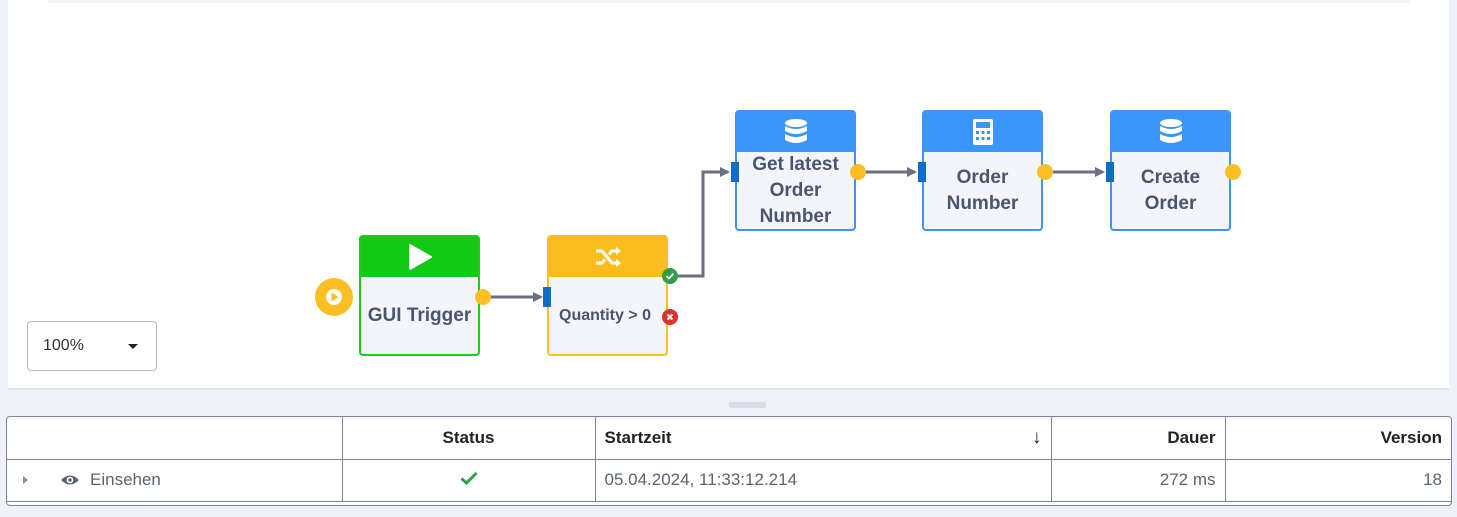 The width and height of the screenshot is (1457, 517). What do you see at coordinates (607, 295) in the screenshot?
I see `node-quantity-check: Quantity > 0` at bounding box center [607, 295].